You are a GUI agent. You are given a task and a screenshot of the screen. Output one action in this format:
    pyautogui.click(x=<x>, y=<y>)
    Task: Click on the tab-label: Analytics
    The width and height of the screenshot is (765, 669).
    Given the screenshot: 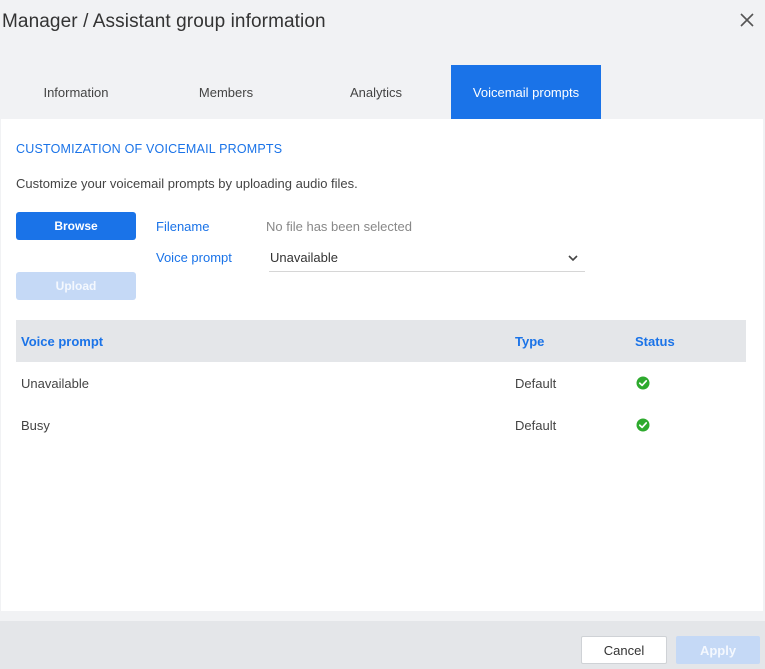 What is the action you would take?
    pyautogui.click(x=376, y=92)
    